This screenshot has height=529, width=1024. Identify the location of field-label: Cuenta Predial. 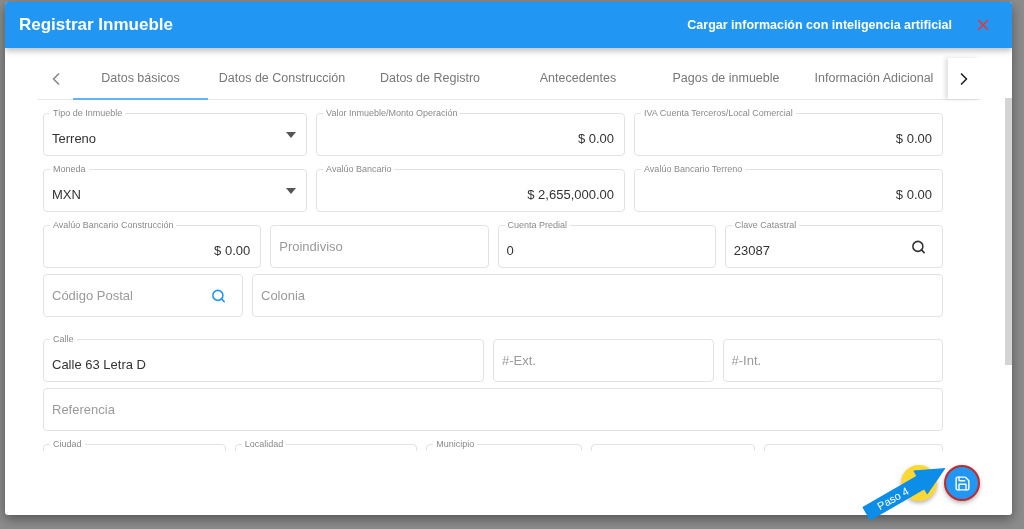
(537, 225).